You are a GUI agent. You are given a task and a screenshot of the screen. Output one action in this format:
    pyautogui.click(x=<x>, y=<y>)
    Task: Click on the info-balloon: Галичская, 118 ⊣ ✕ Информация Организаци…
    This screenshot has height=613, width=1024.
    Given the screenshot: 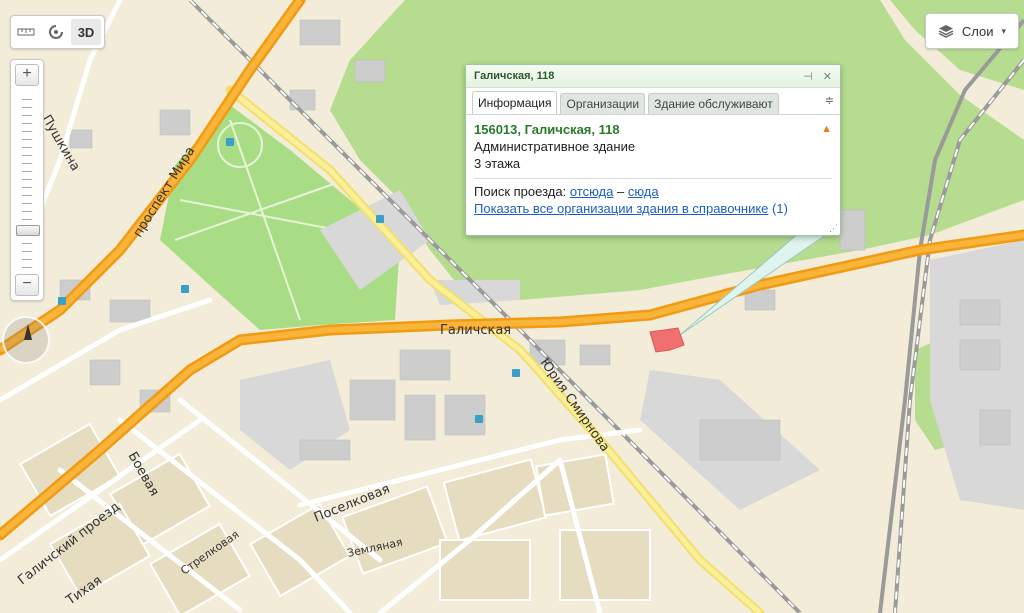 What is the action you would take?
    pyautogui.click(x=653, y=150)
    